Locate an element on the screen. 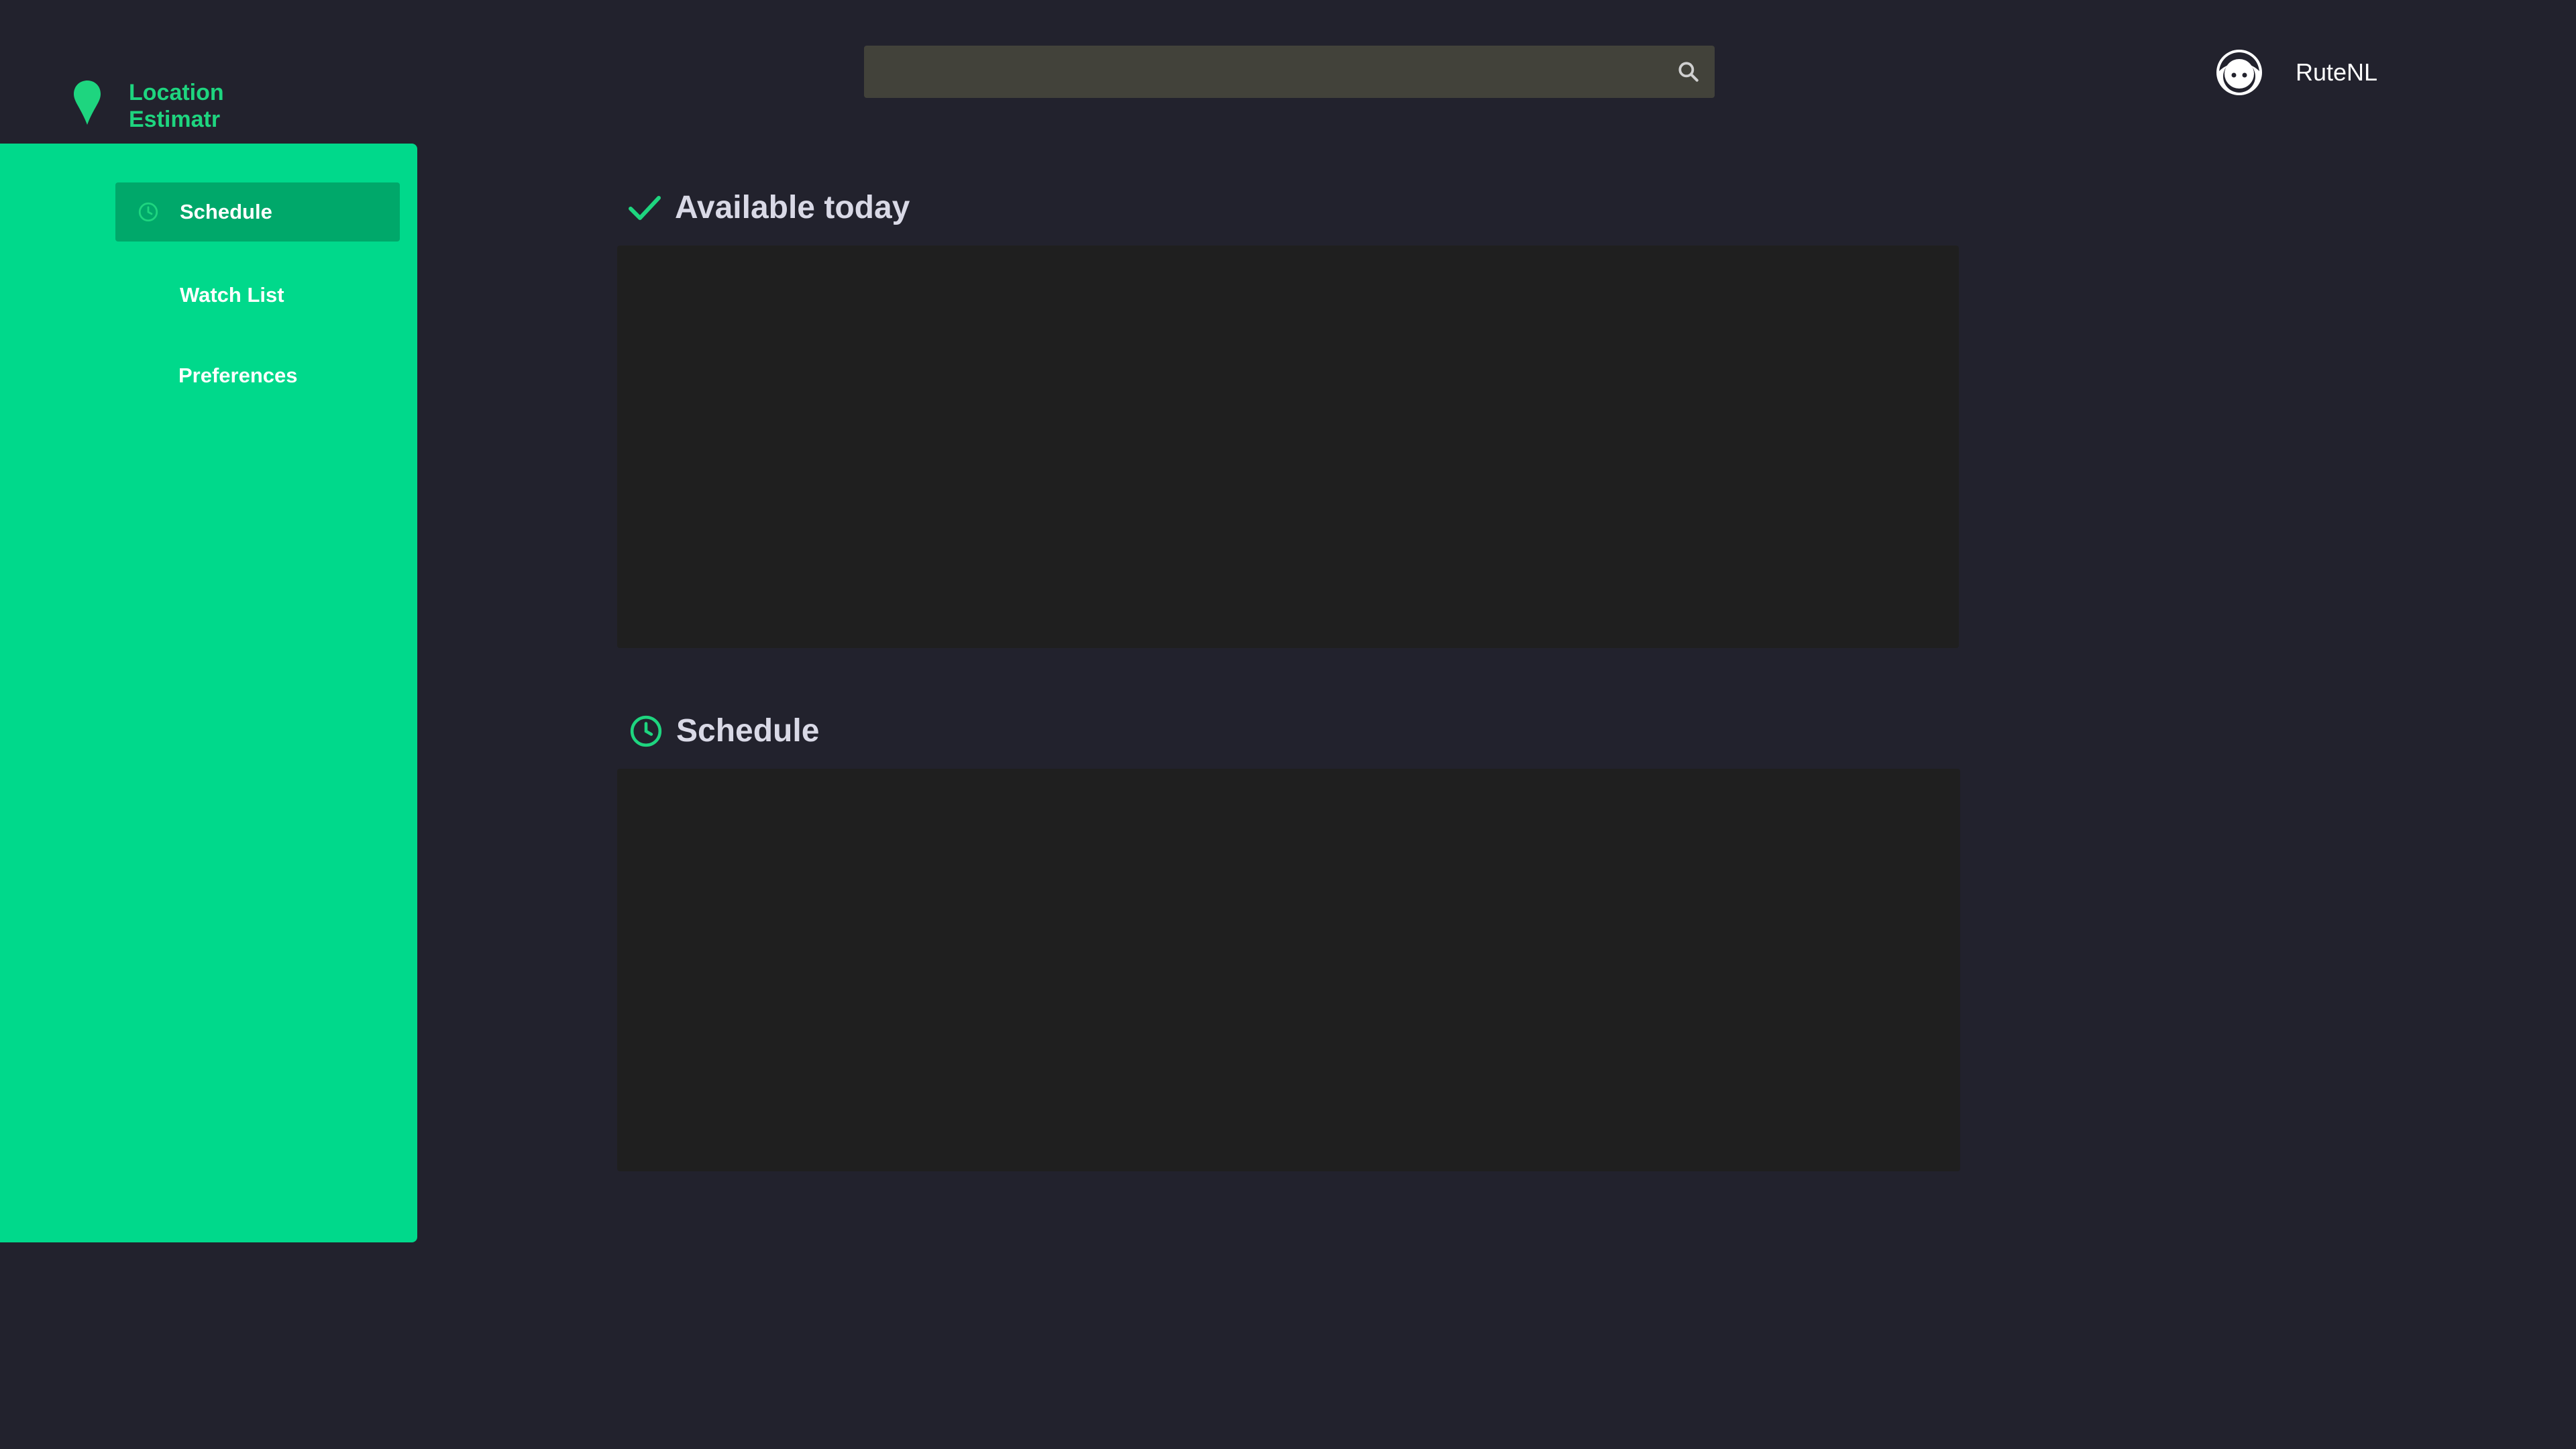 The width and height of the screenshot is (2576, 1449). user-menu: RuteNL is located at coordinates (2296, 72).